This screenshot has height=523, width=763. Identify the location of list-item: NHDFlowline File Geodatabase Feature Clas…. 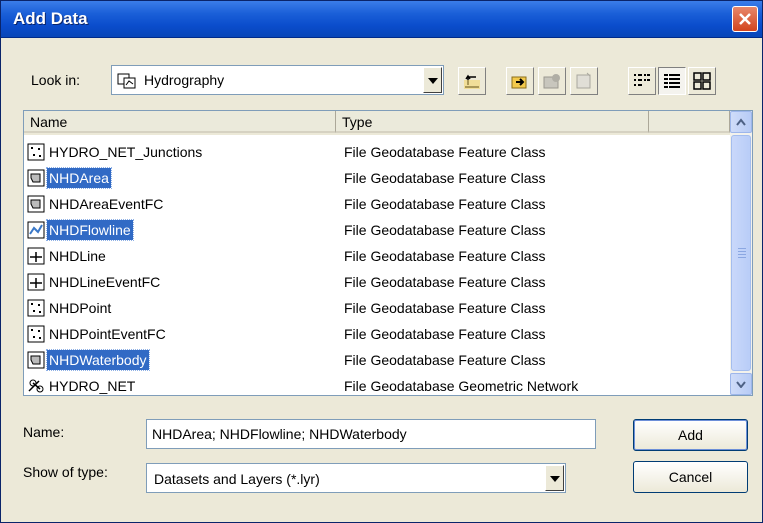
(377, 230).